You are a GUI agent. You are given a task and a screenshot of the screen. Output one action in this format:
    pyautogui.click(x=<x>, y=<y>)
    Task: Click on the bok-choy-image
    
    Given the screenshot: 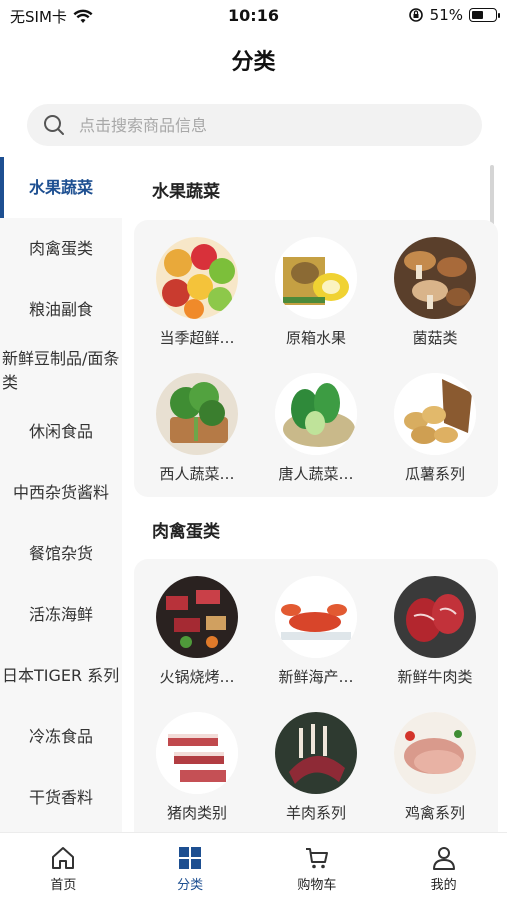 What is the action you would take?
    pyautogui.click(x=316, y=414)
    